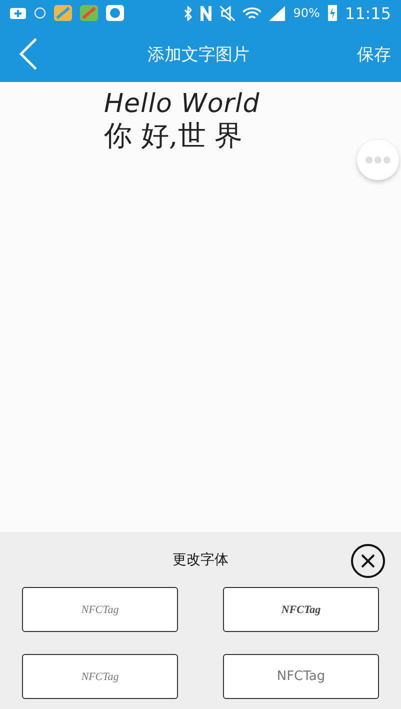 The width and height of the screenshot is (401, 709). I want to click on close-button, so click(368, 561).